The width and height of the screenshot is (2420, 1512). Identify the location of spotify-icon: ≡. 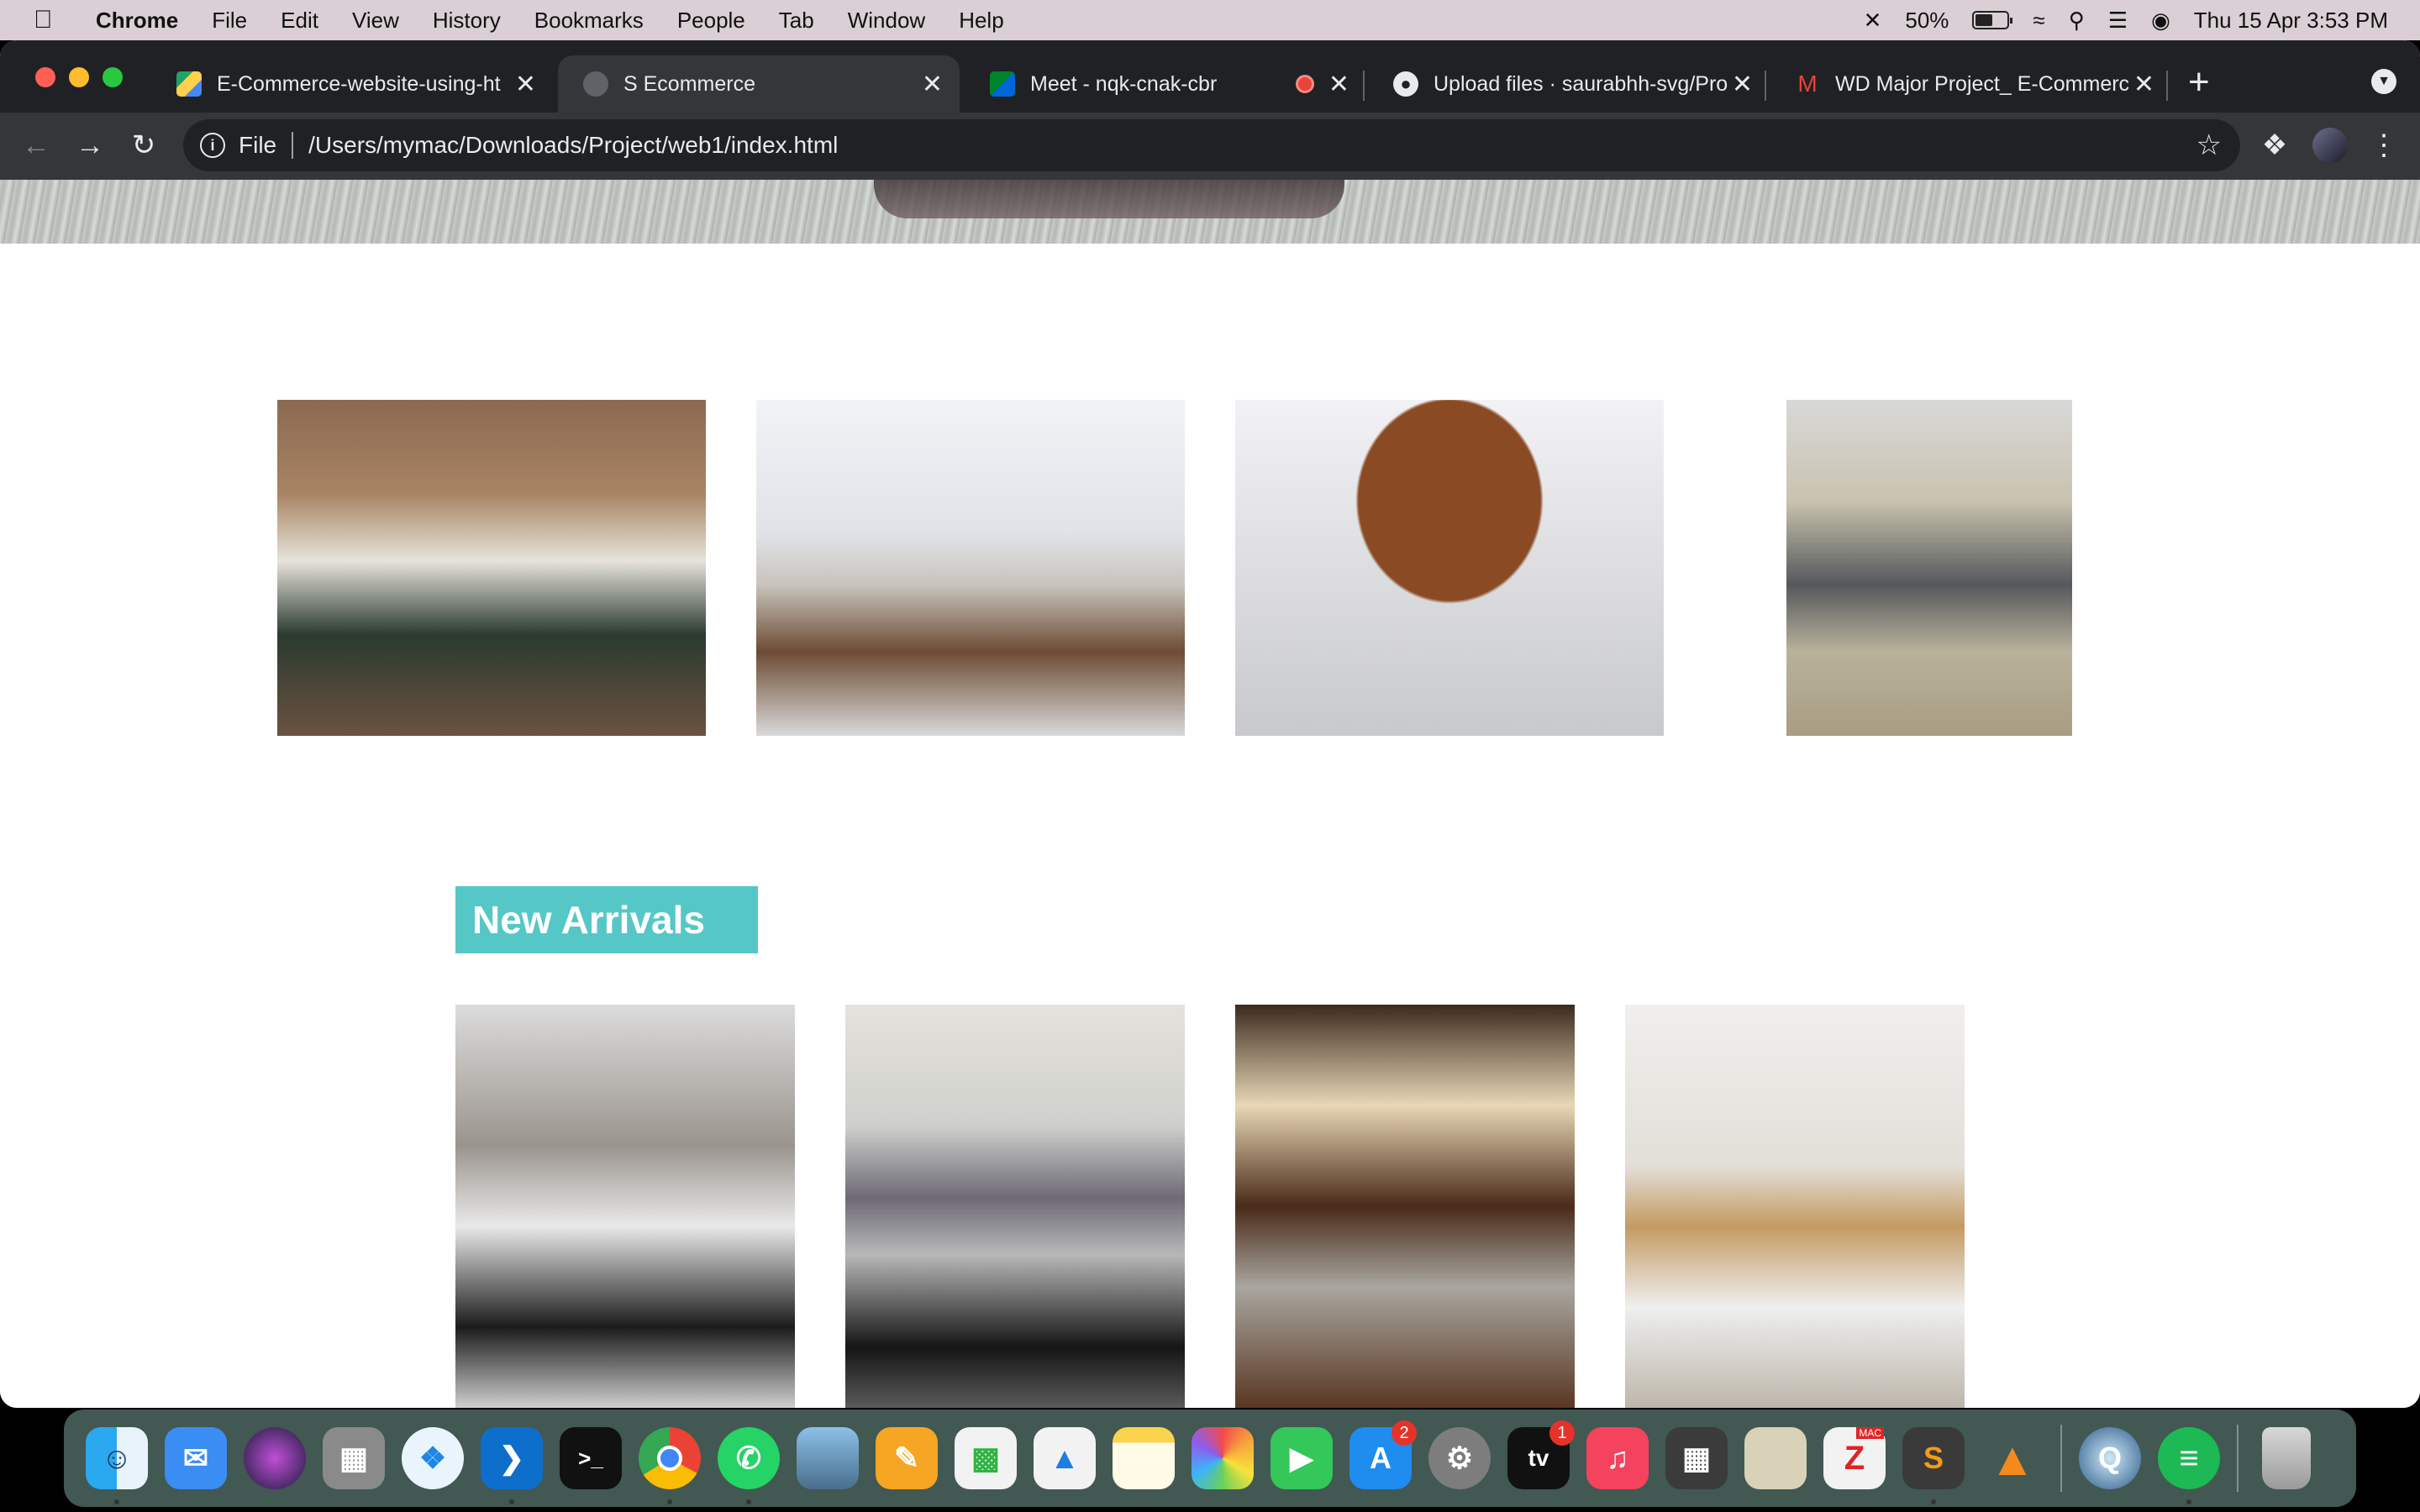
(2188, 1461).